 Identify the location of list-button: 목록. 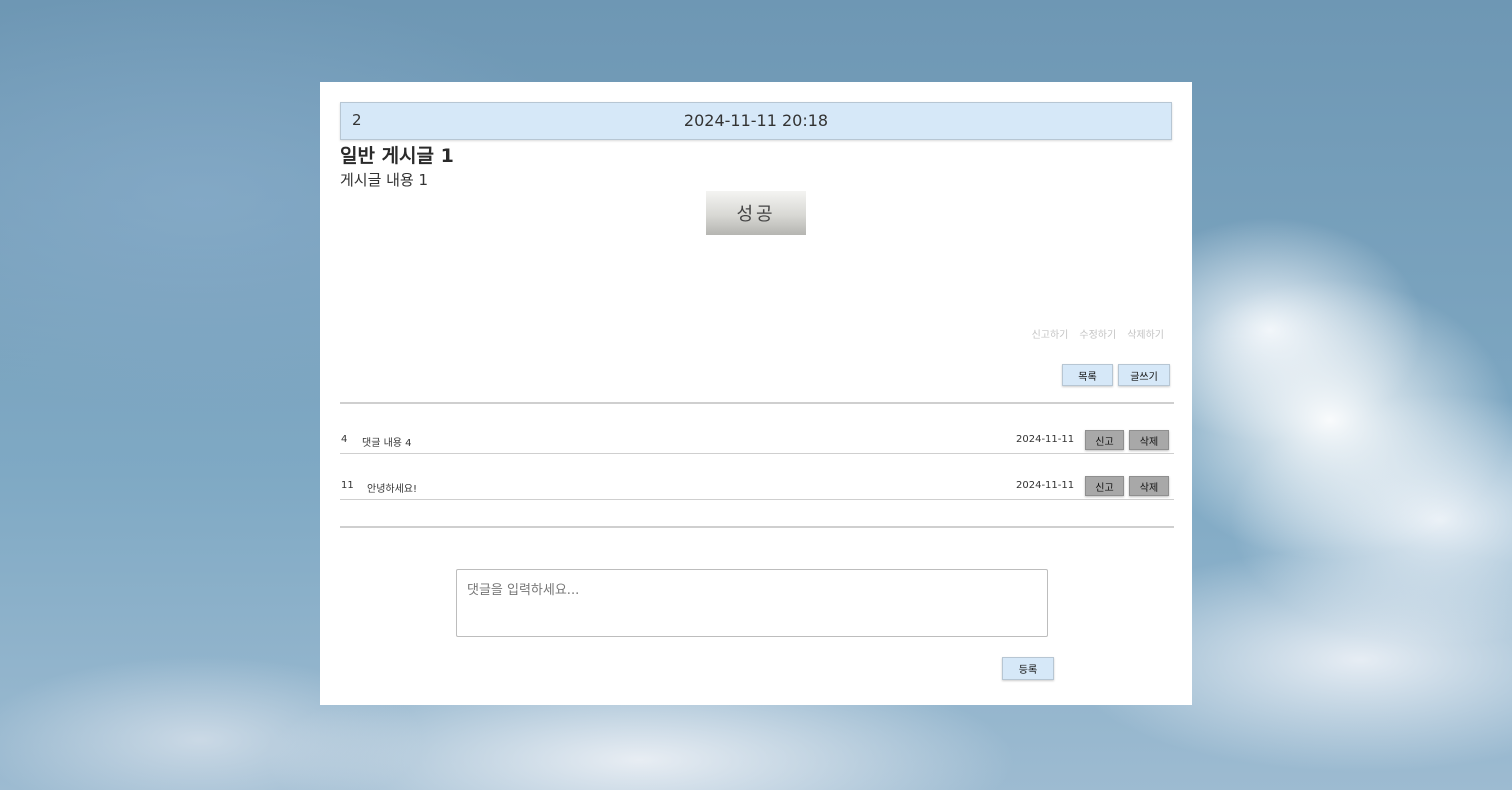
(1087, 375).